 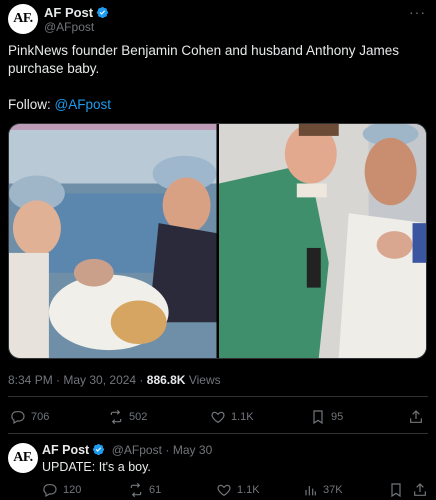 I want to click on views-icon, so click(x=310, y=491).